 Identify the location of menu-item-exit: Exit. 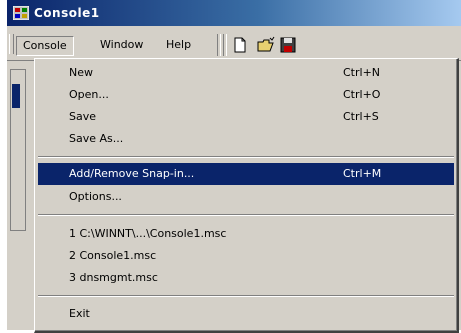
(246, 314).